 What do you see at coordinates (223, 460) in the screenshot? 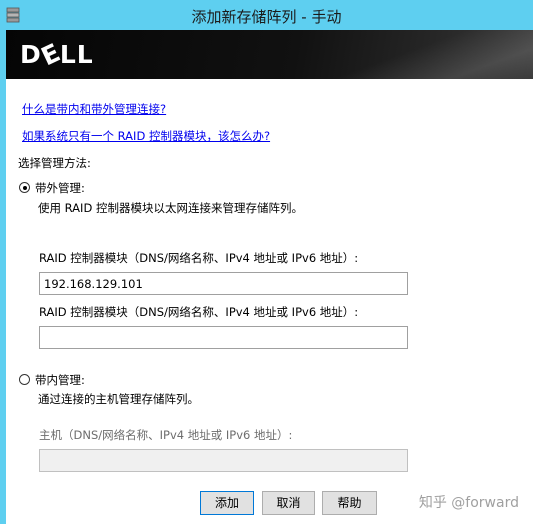
I see `host-address-input` at bounding box center [223, 460].